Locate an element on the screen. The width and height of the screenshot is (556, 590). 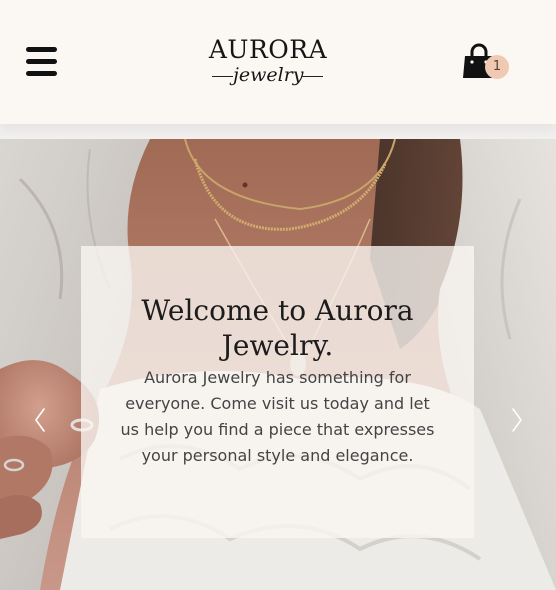
chevron-right-icon is located at coordinates (517, 420).